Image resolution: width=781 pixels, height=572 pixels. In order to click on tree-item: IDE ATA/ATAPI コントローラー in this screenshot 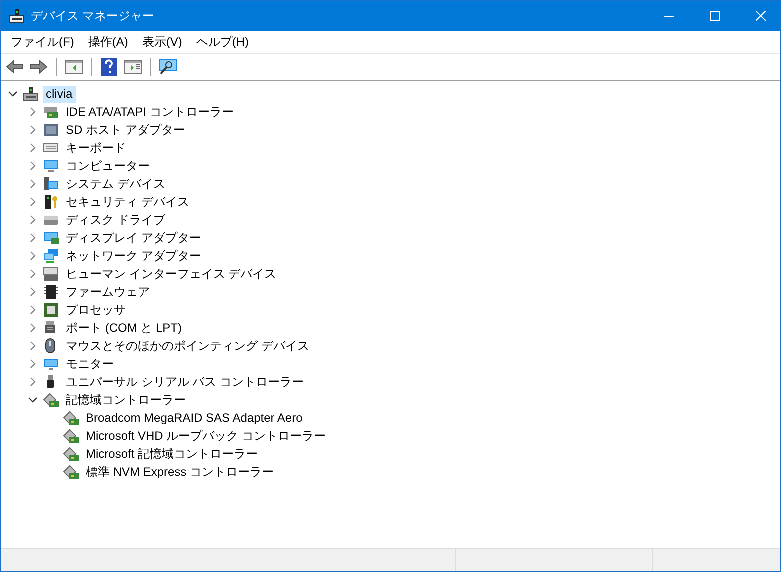, I will do `click(150, 112)`.